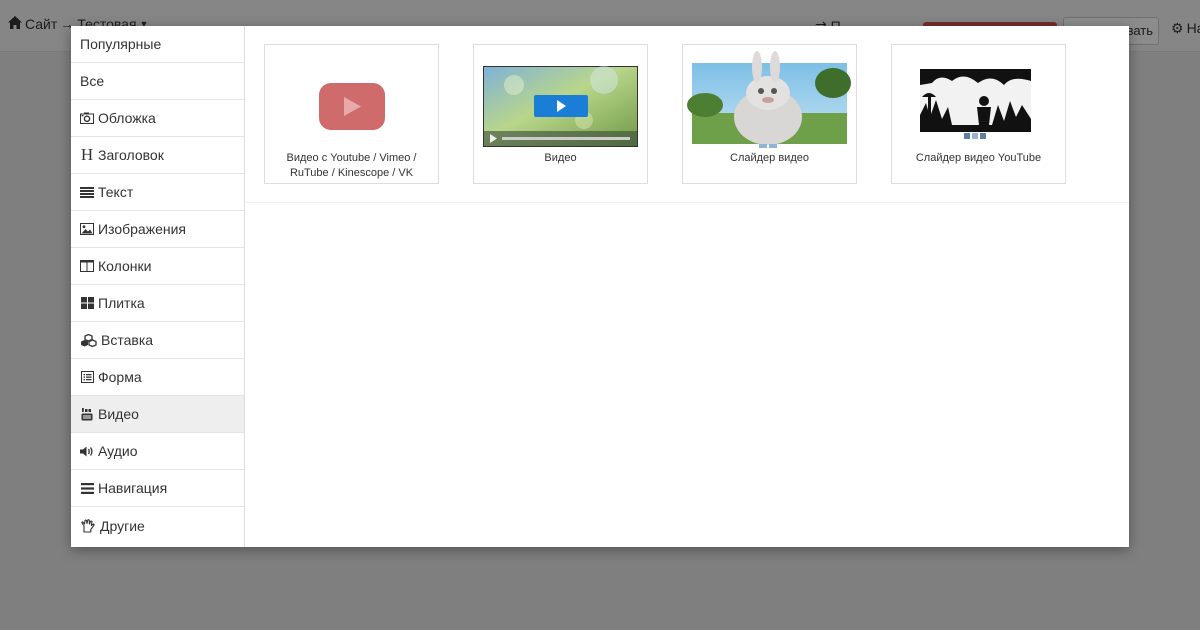 This screenshot has height=630, width=1200. I want to click on block-card-youtube-slider: Слайдер видео YouTube, so click(978, 114).